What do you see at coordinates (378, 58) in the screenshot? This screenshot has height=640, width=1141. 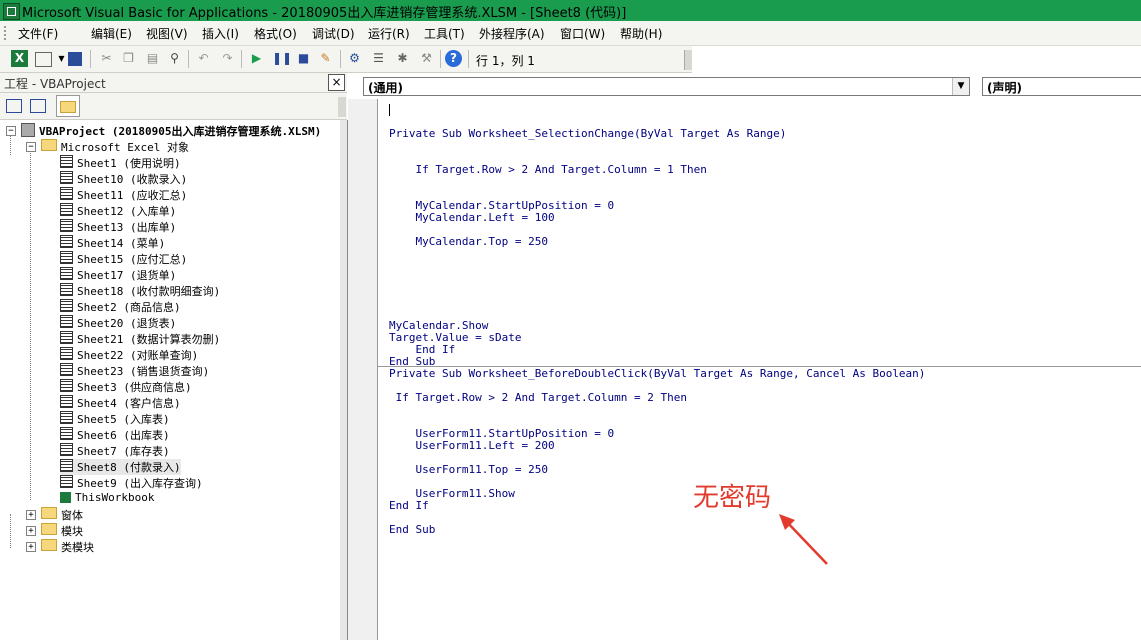 I see `properties-icon: ☰` at bounding box center [378, 58].